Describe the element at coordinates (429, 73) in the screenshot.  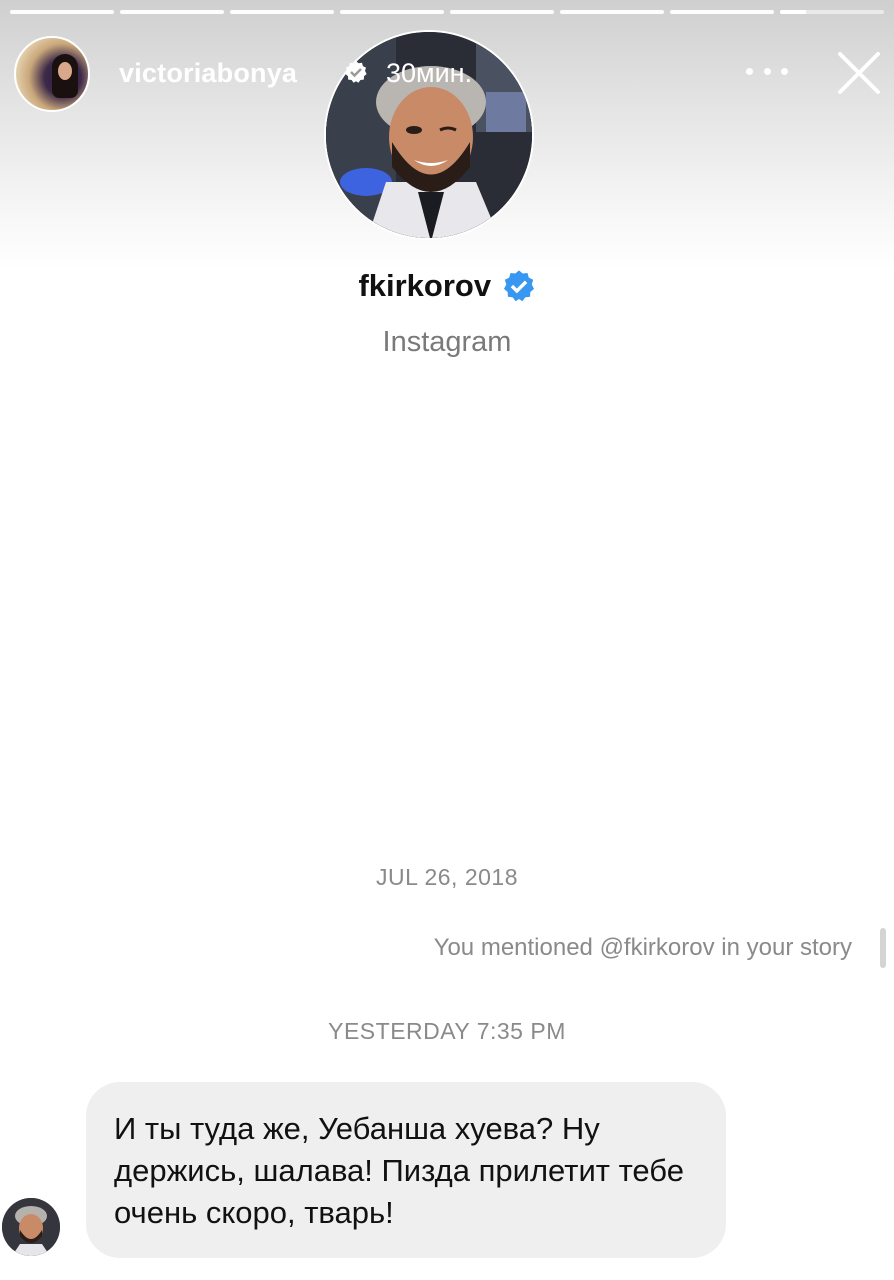
I see `story-timestamp: 30мин.` at that location.